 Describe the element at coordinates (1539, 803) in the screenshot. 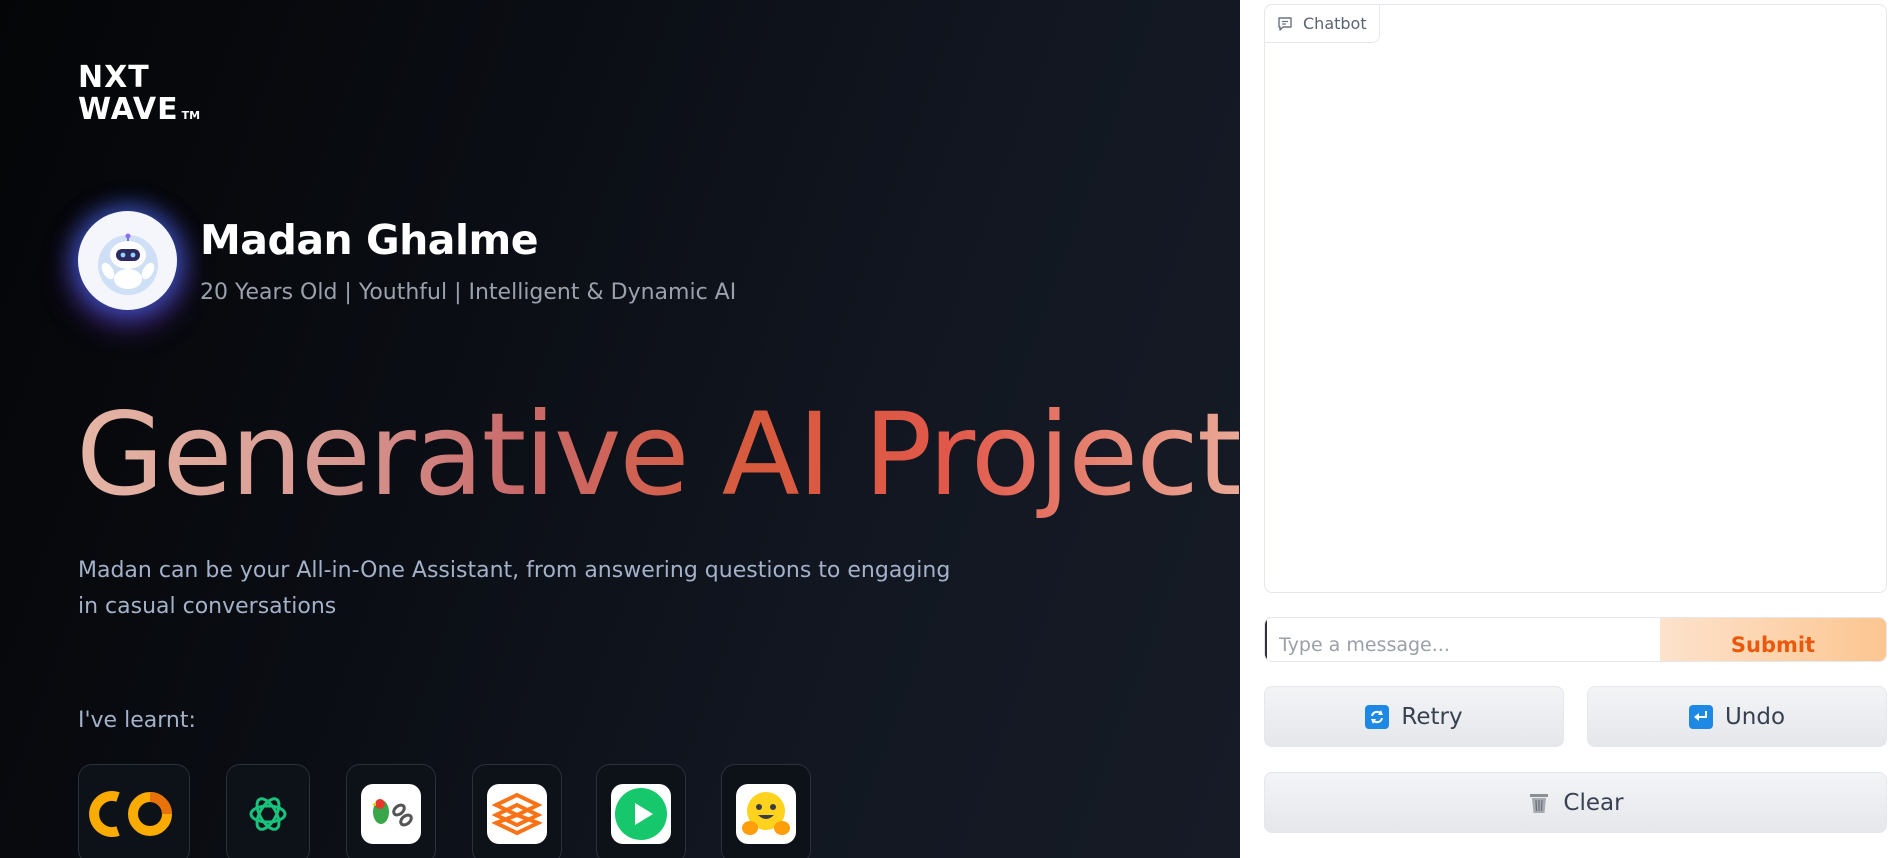

I see `trash-icon` at that location.